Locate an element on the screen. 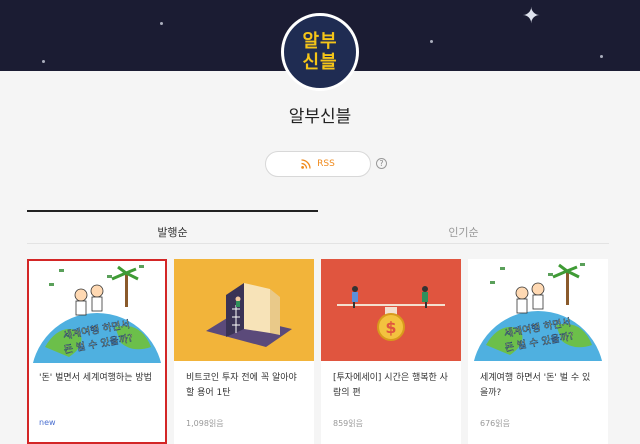  rss-label: RSS is located at coordinates (326, 164).